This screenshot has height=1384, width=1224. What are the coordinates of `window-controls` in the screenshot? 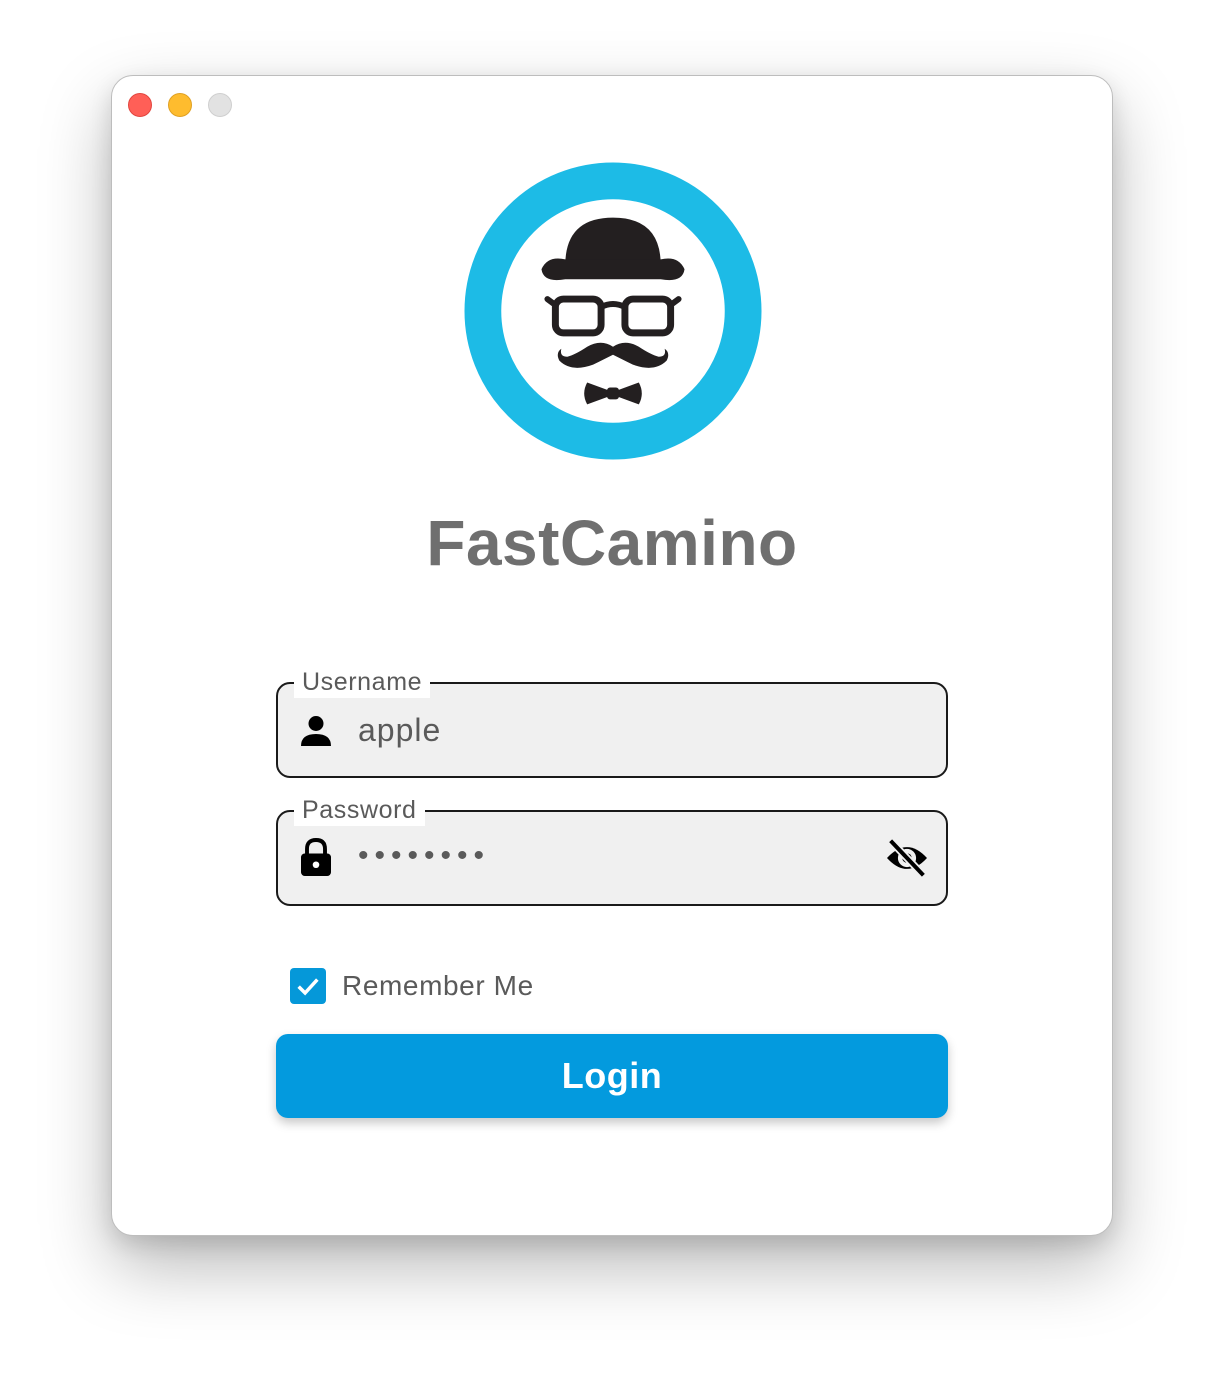 It's located at (180, 105).